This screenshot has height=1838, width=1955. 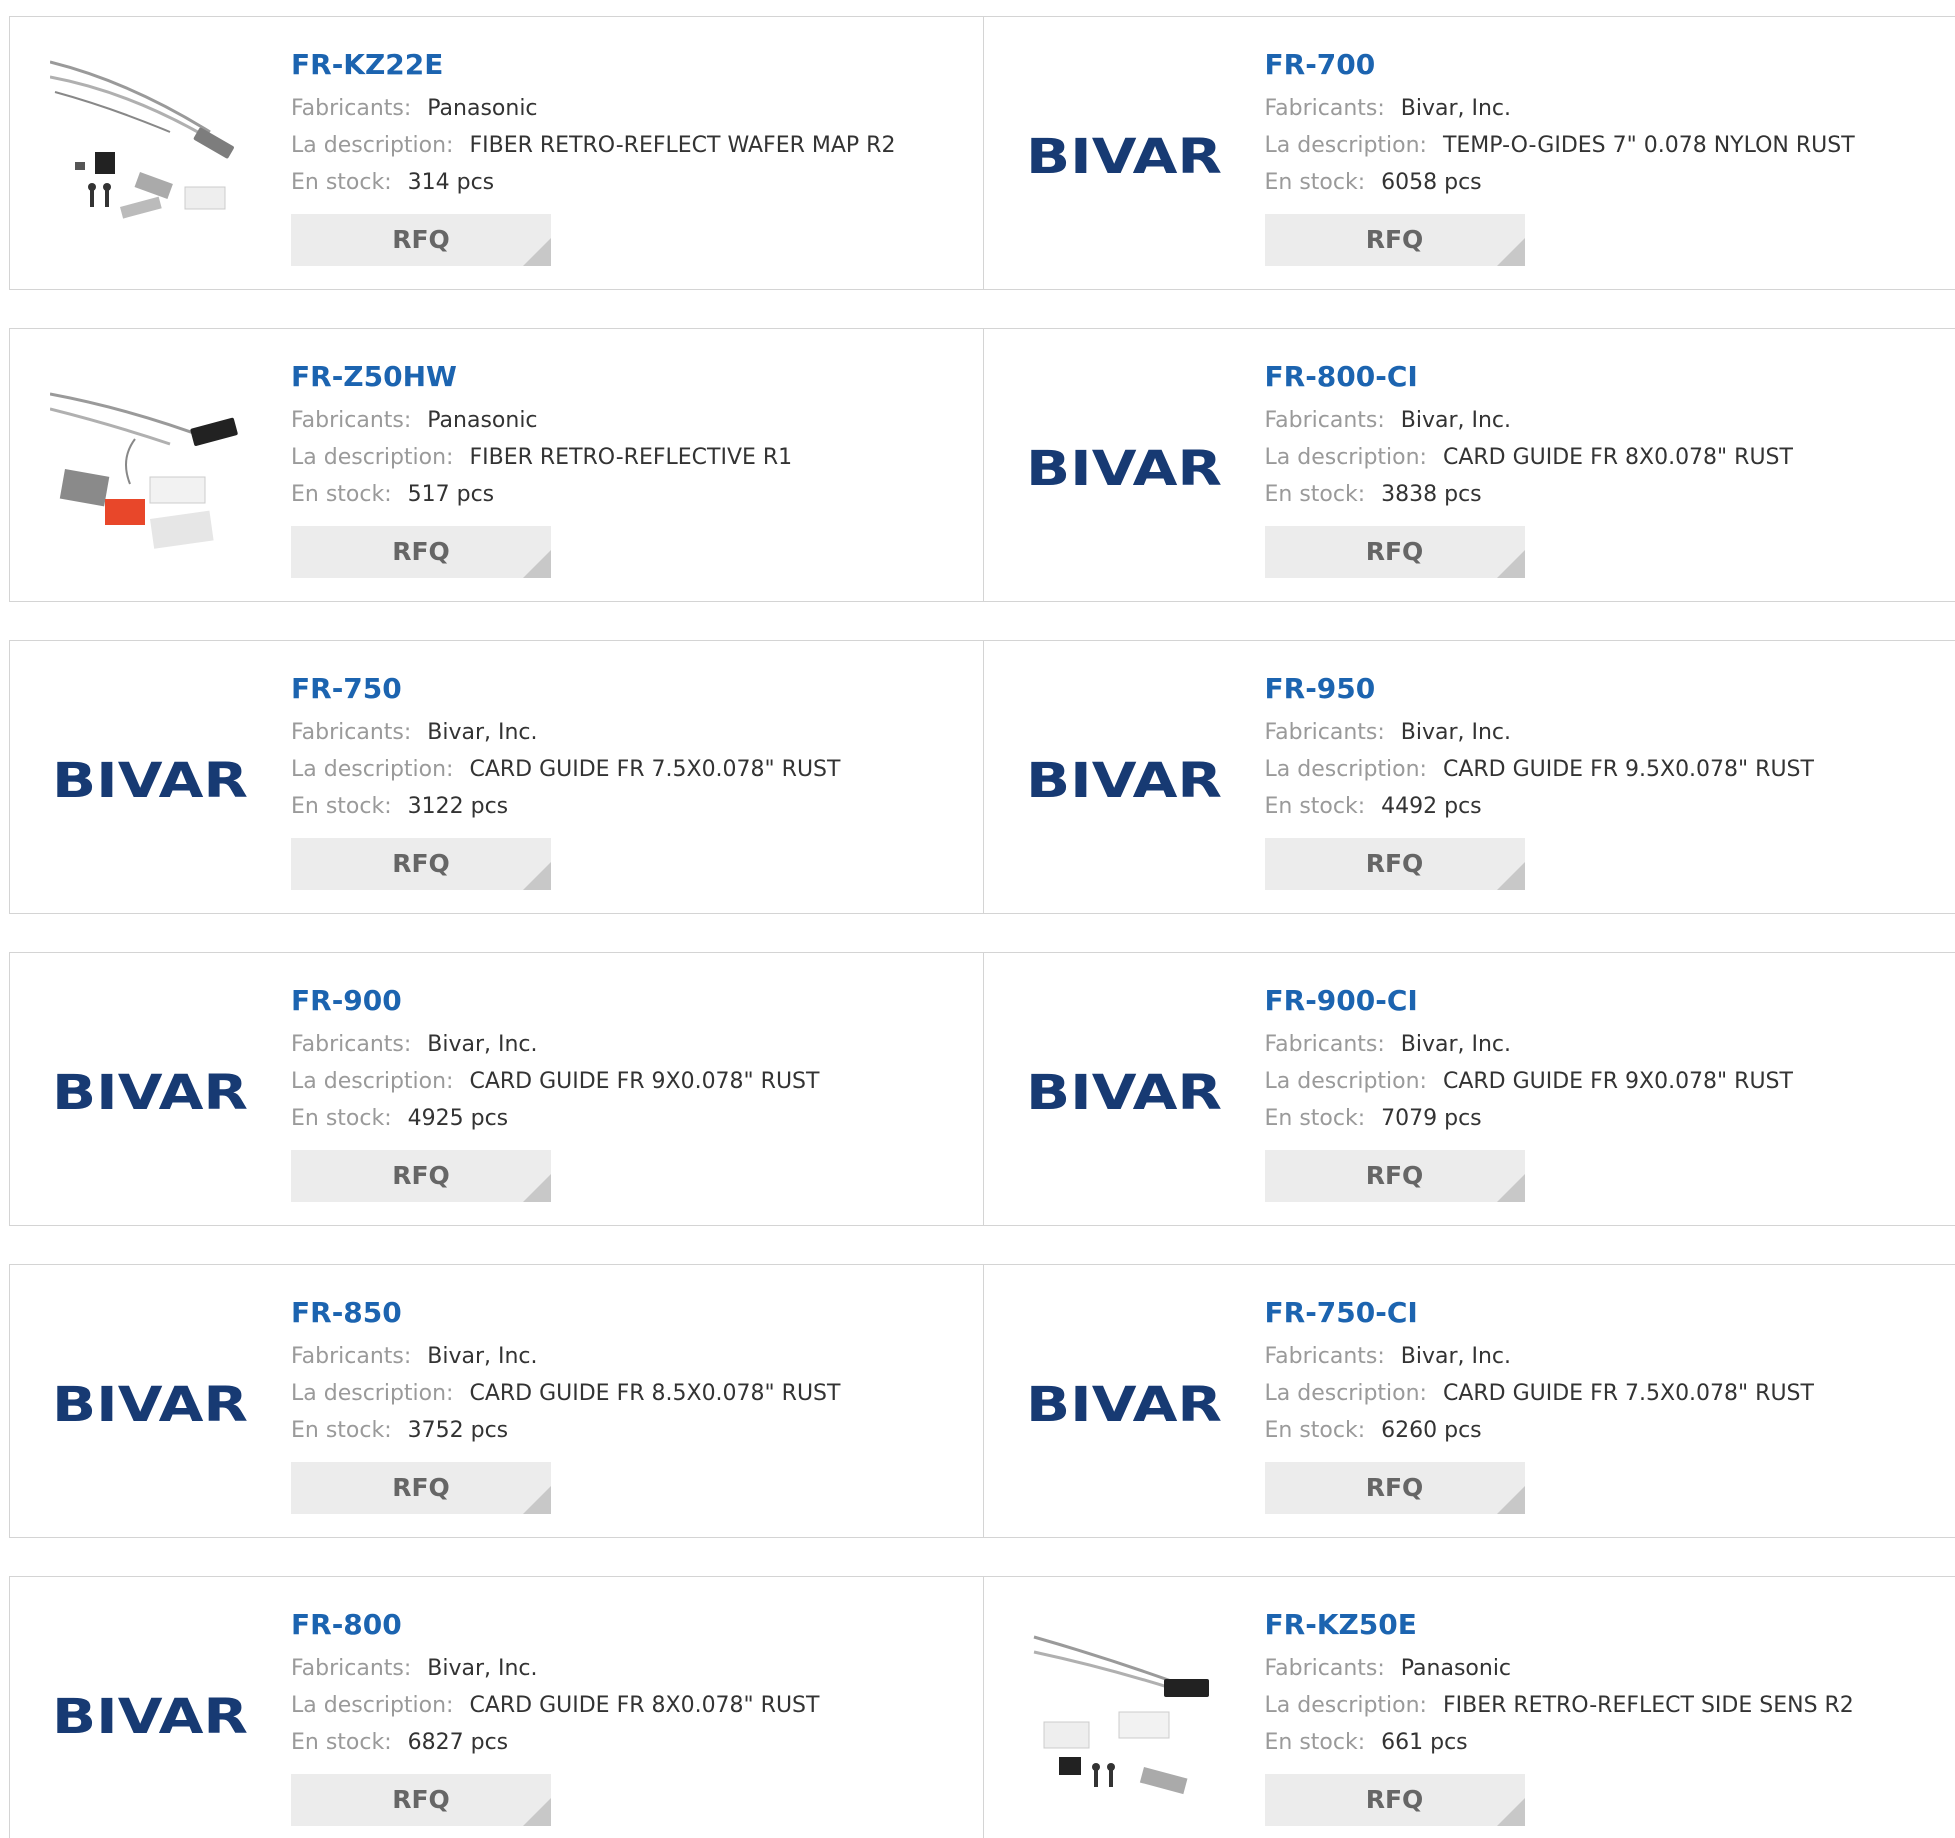 What do you see at coordinates (632, 182) in the screenshot?
I see `stock-line: En stock: 314 pcs` at bounding box center [632, 182].